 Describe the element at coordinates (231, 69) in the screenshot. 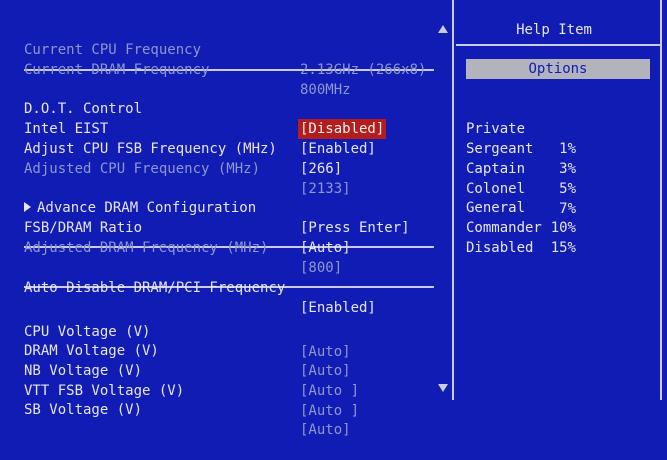

I see `dram-frequency-row: Current DRAM Frequency 800MHz` at that location.